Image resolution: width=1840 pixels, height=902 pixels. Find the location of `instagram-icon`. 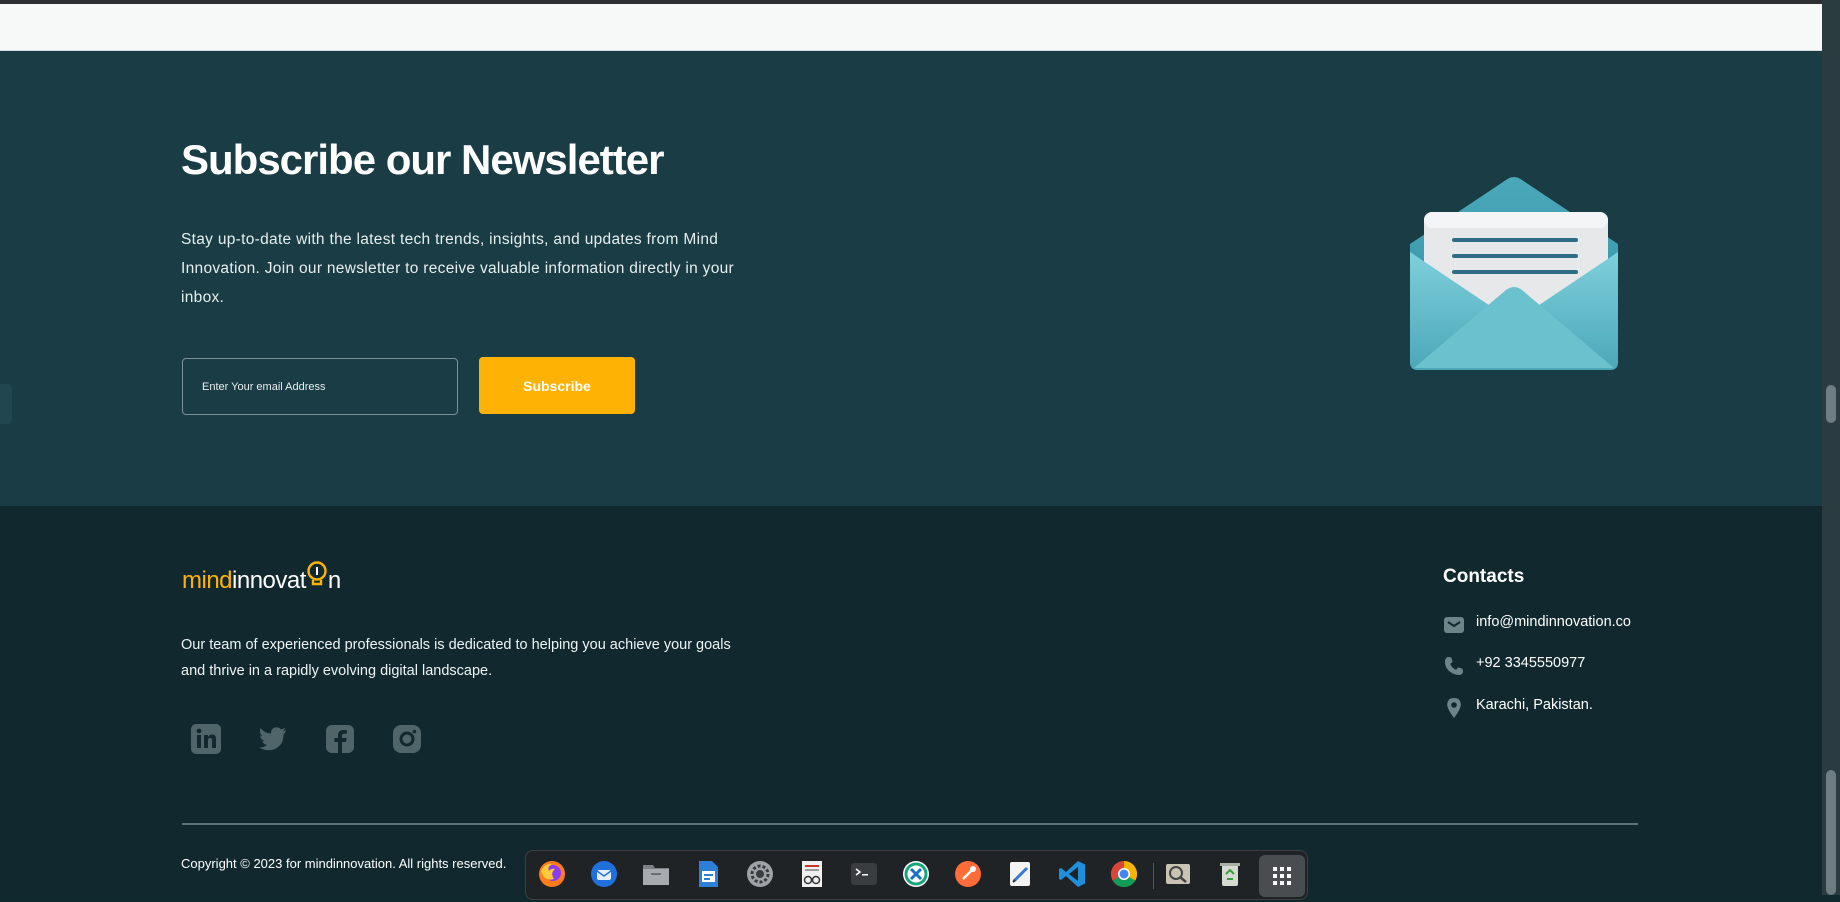

instagram-icon is located at coordinates (407, 739).